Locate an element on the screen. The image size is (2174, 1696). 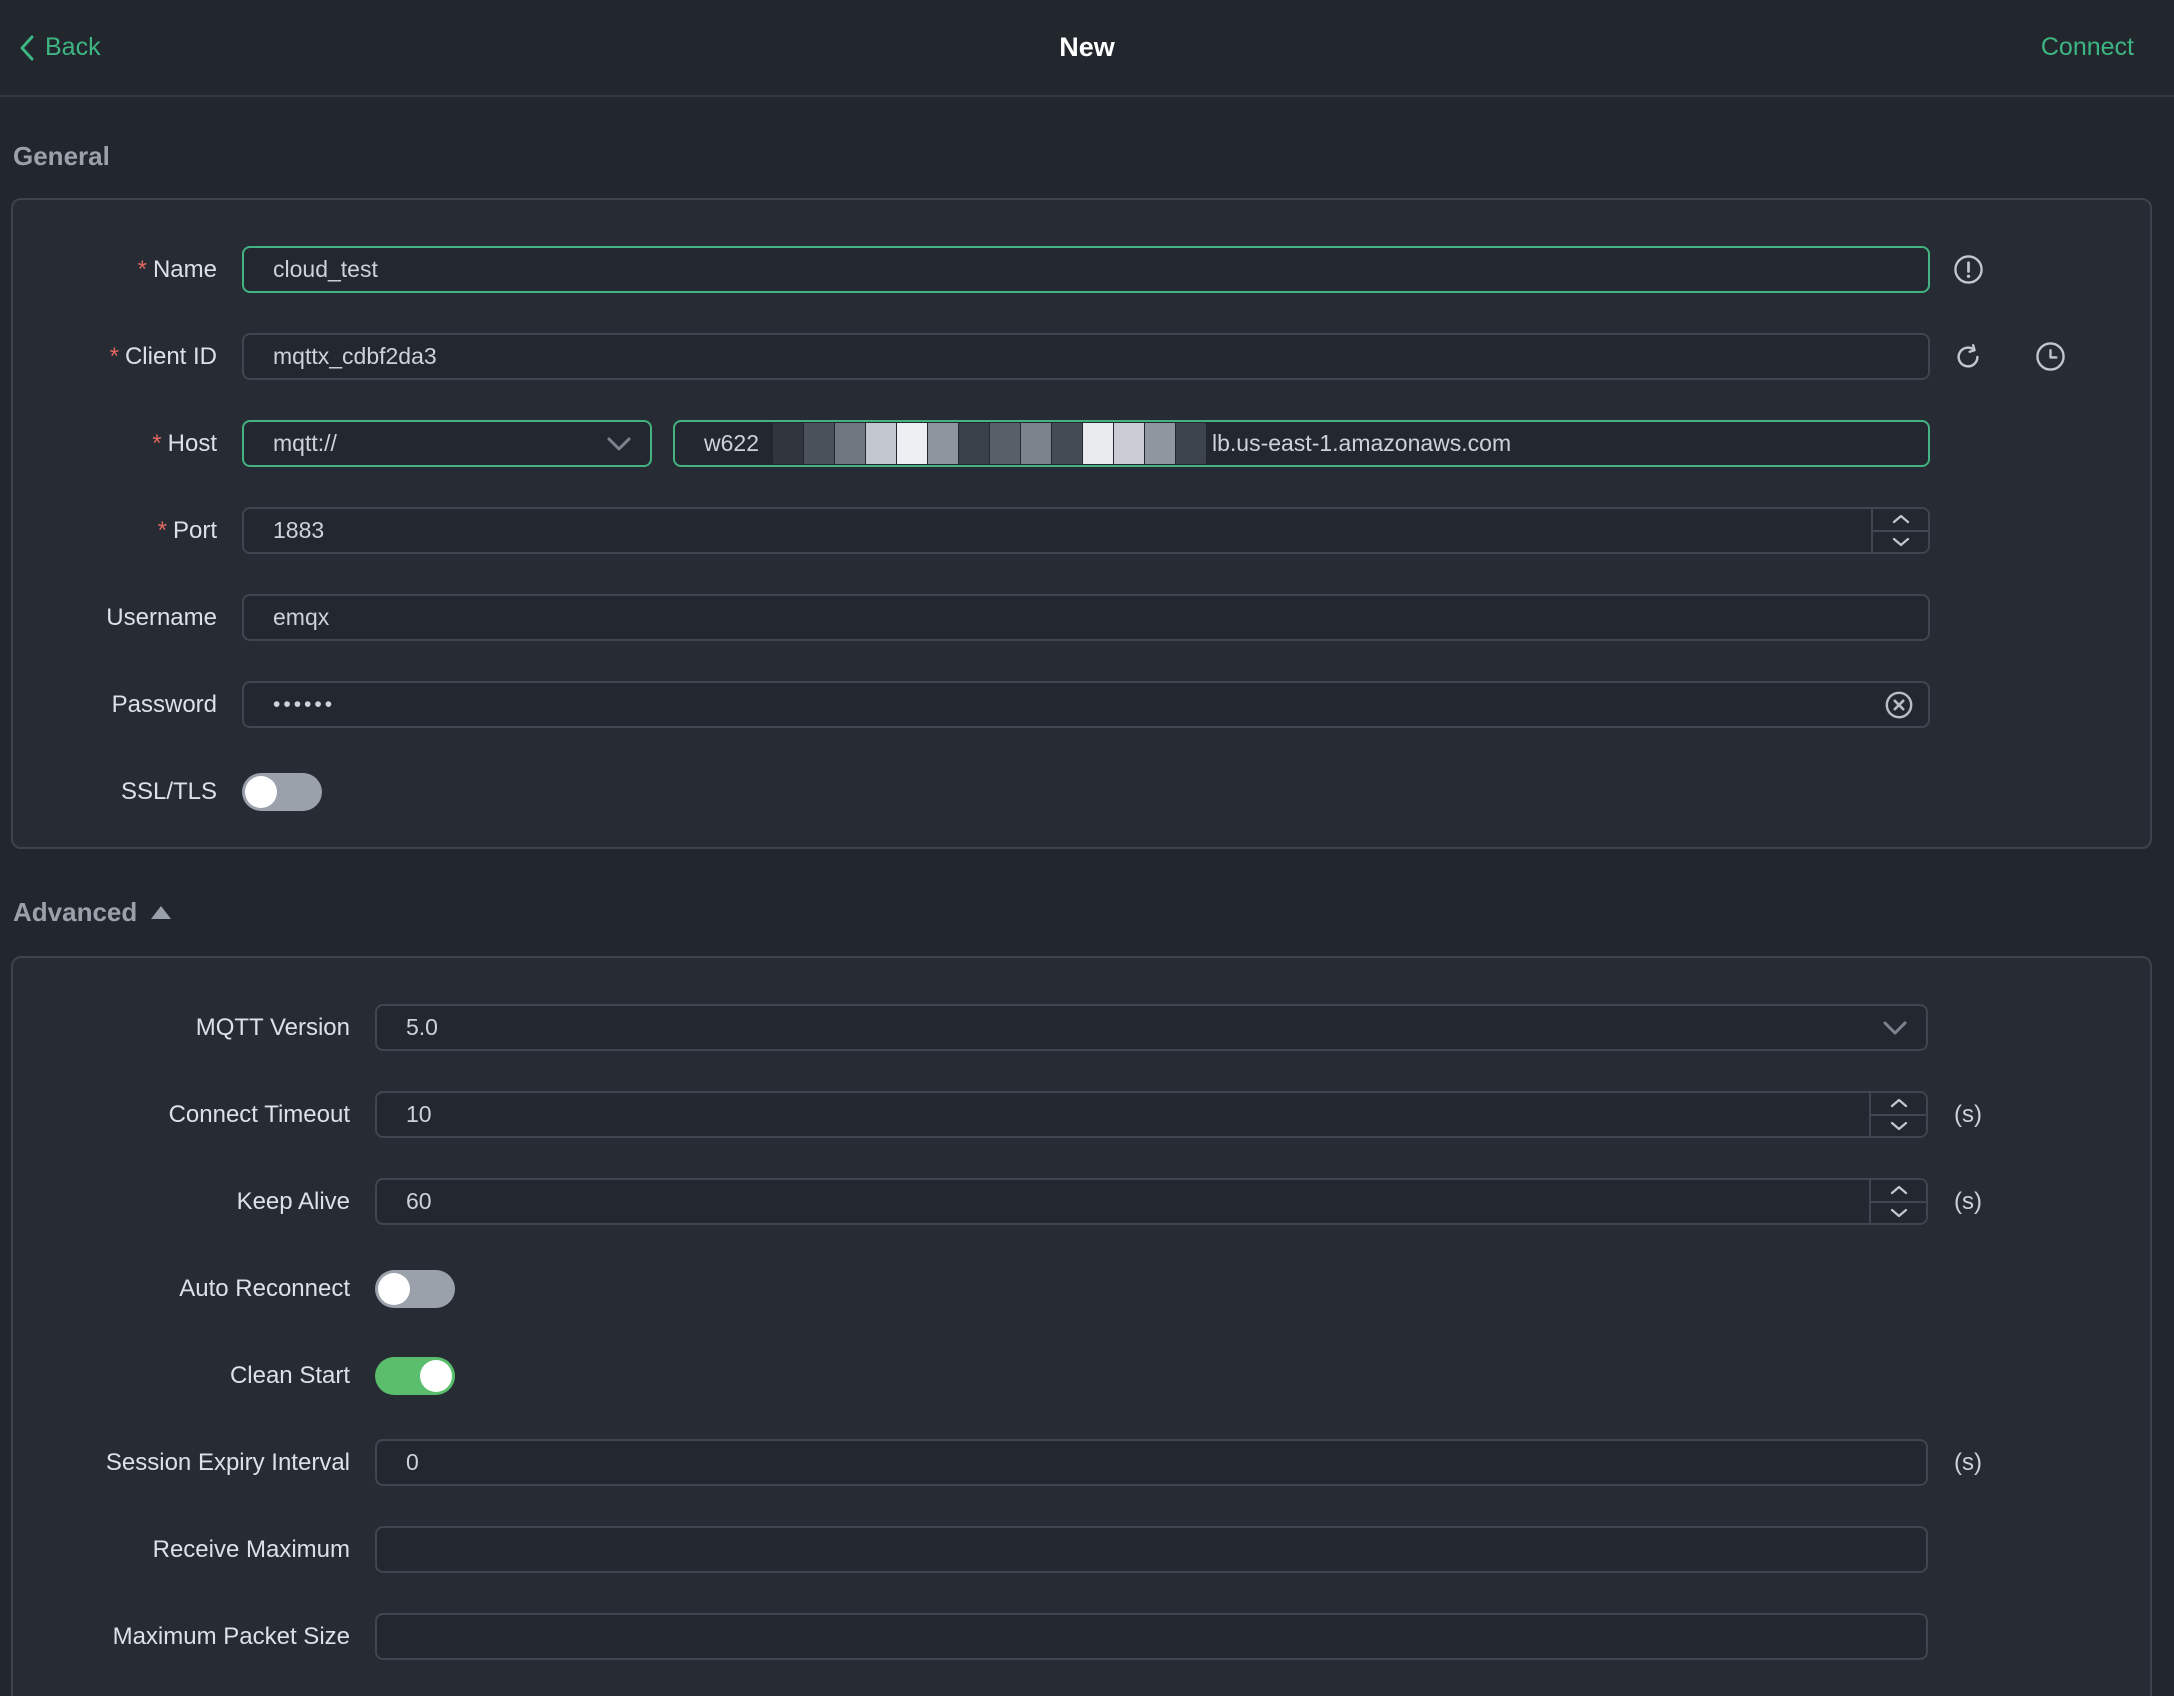
keep-alive-unit: (s) is located at coordinates (1968, 1201).